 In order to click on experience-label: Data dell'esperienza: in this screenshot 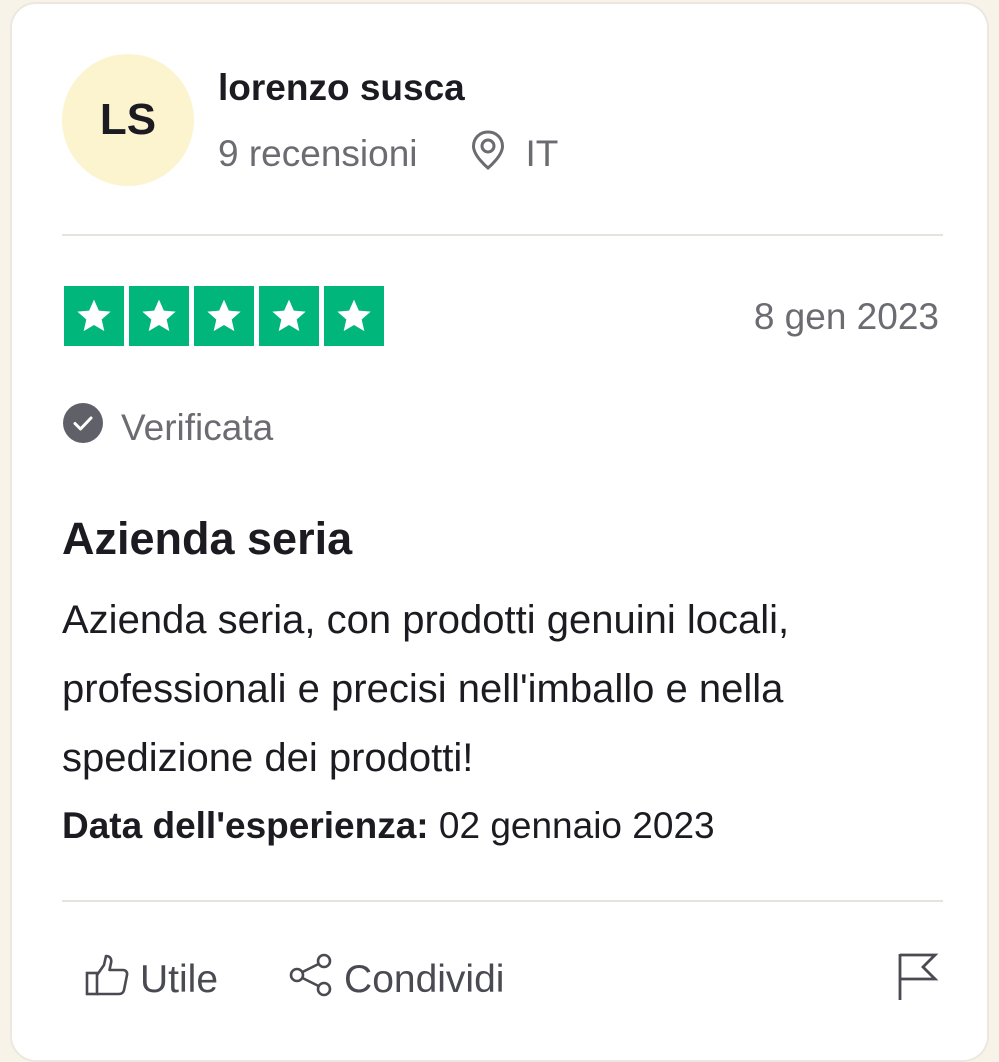, I will do `click(245, 825)`.